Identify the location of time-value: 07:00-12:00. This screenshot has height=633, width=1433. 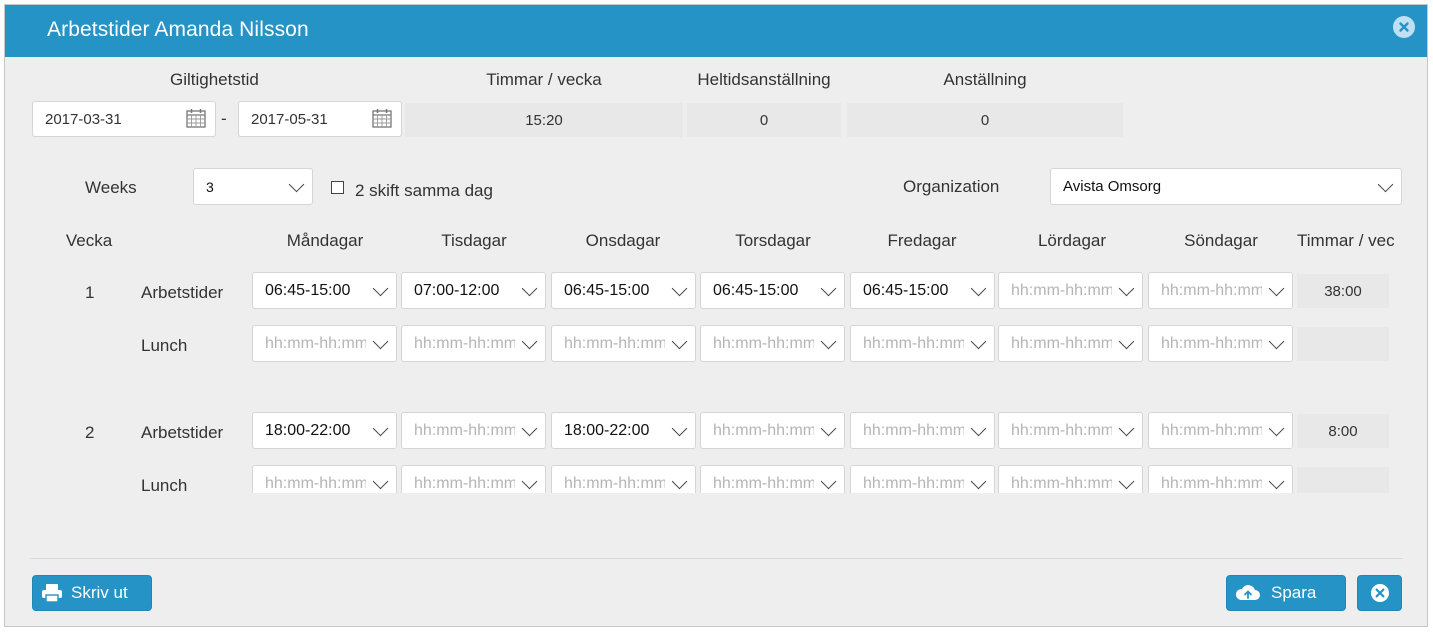
(457, 290).